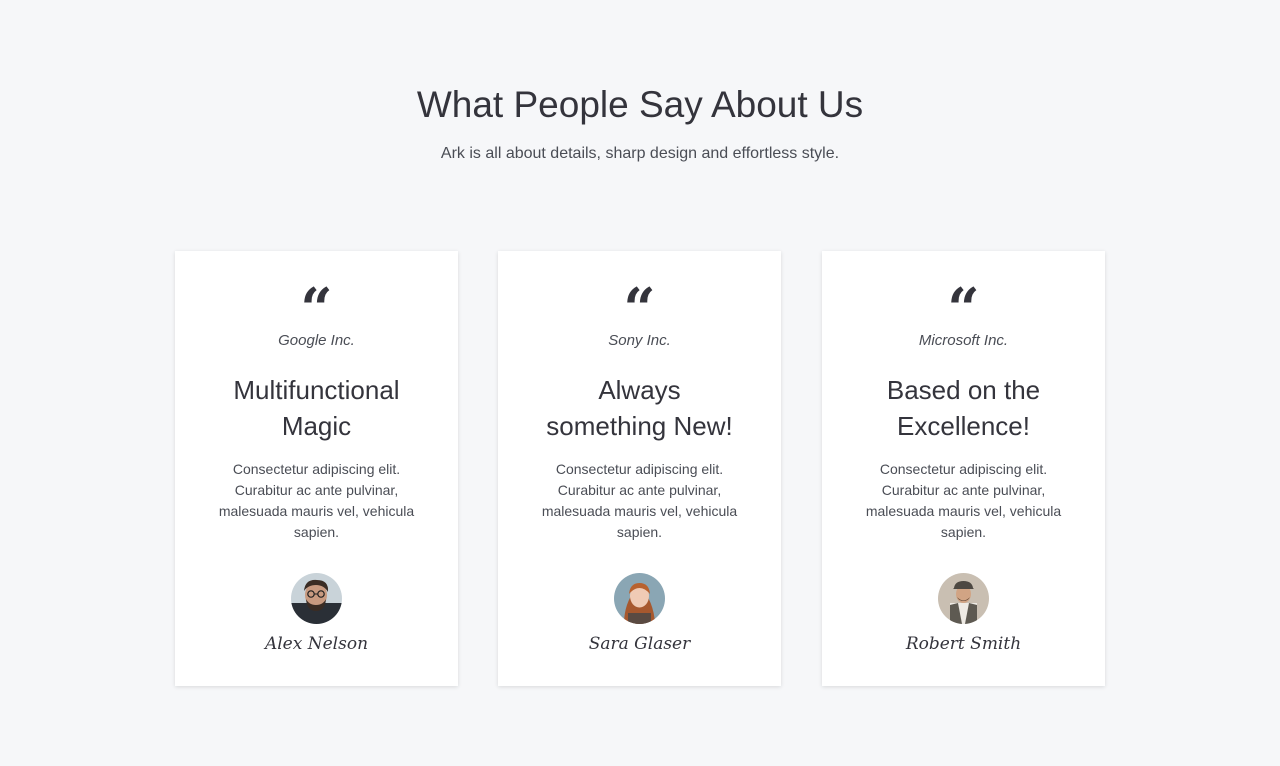 The height and width of the screenshot is (766, 1280). What do you see at coordinates (640, 104) in the screenshot?
I see `section-title: What People Say About Us` at bounding box center [640, 104].